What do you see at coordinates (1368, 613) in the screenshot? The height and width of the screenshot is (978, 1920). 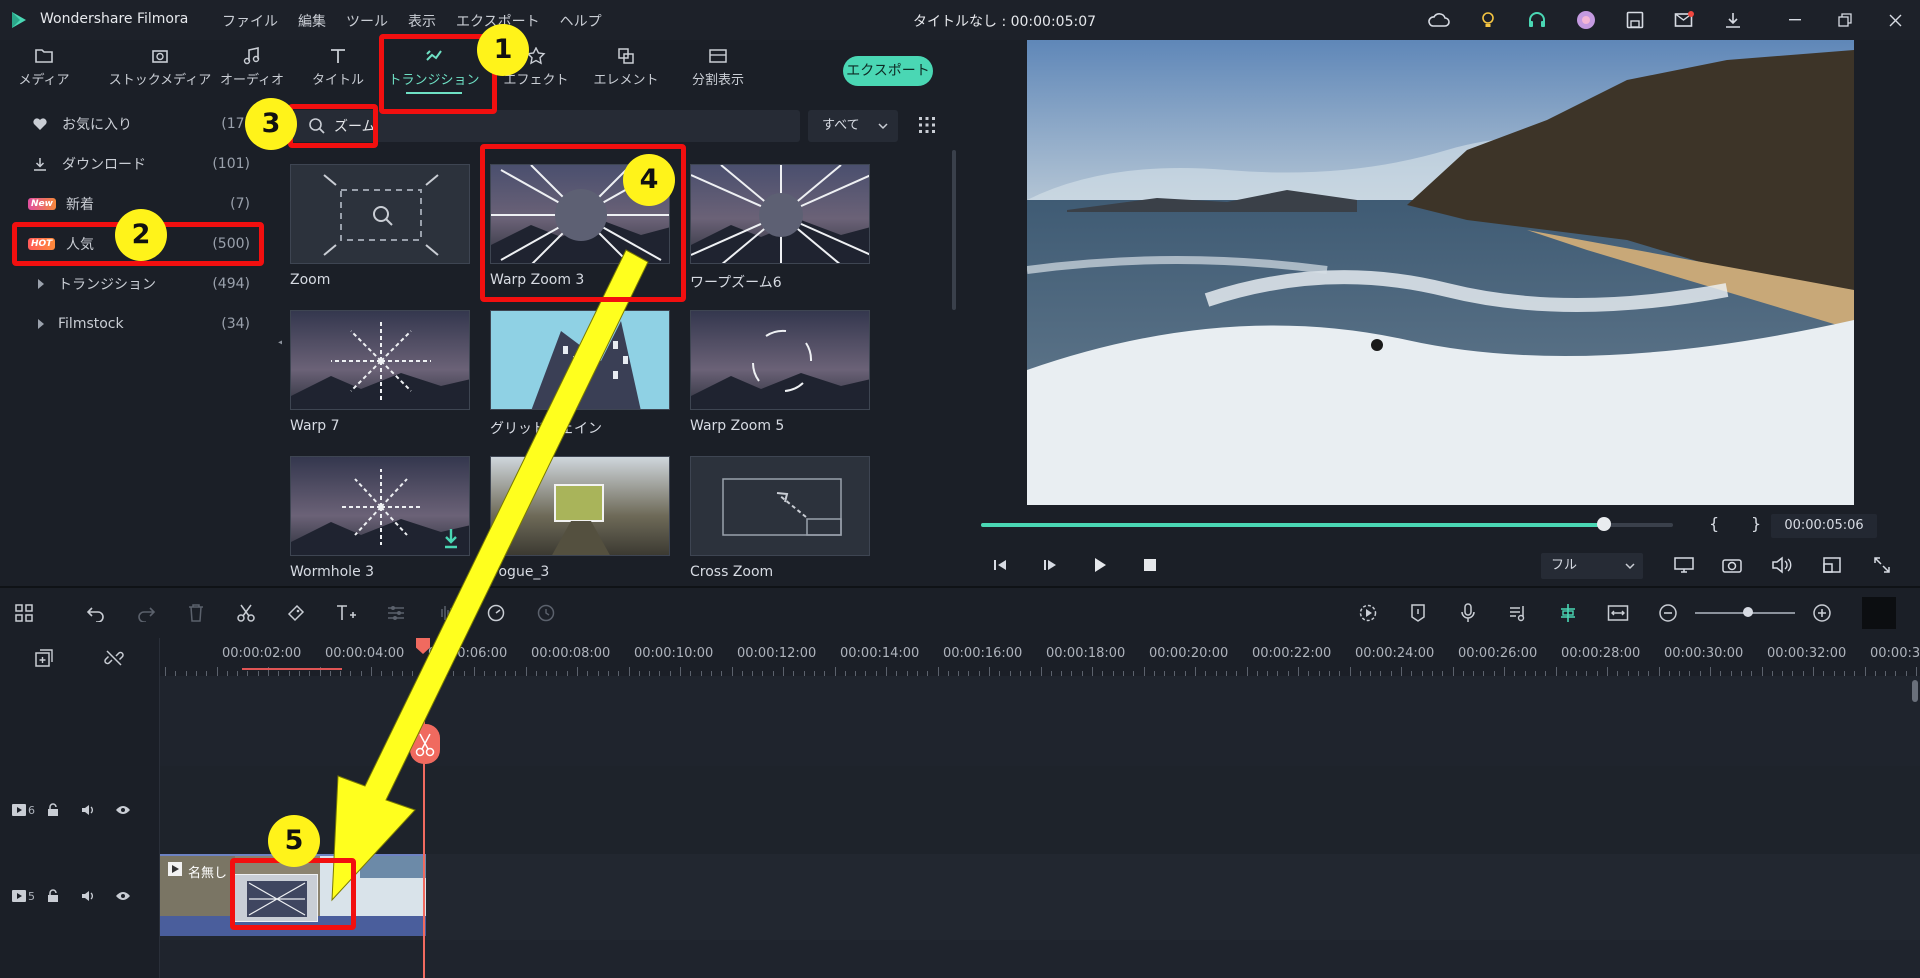 I see `render-icon` at bounding box center [1368, 613].